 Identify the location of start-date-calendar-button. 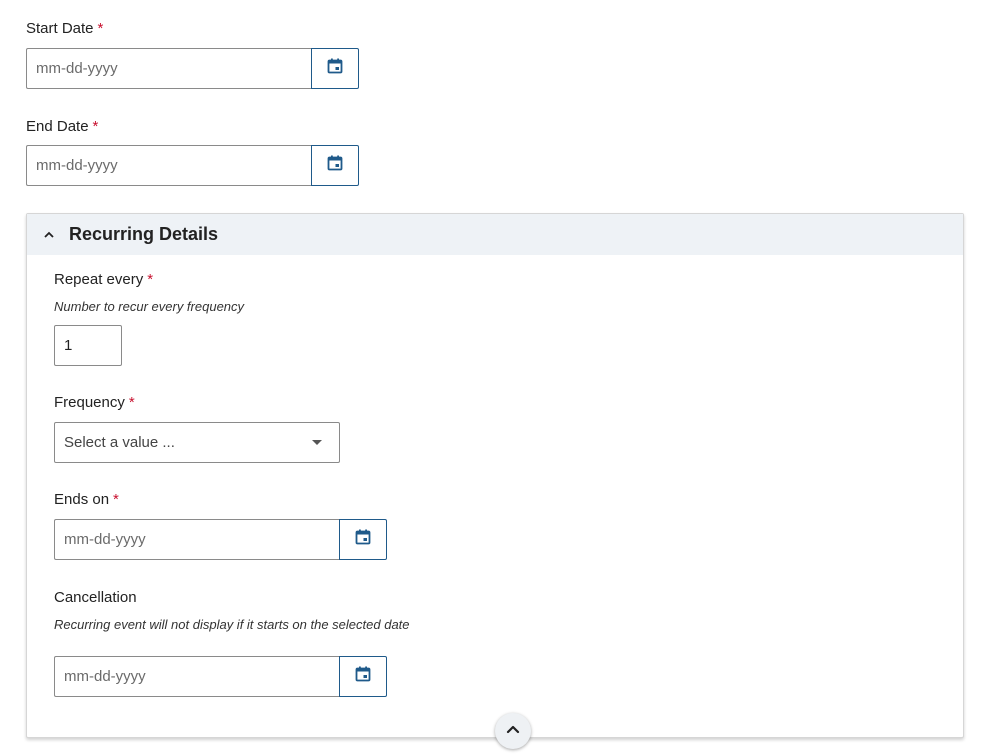
(335, 68).